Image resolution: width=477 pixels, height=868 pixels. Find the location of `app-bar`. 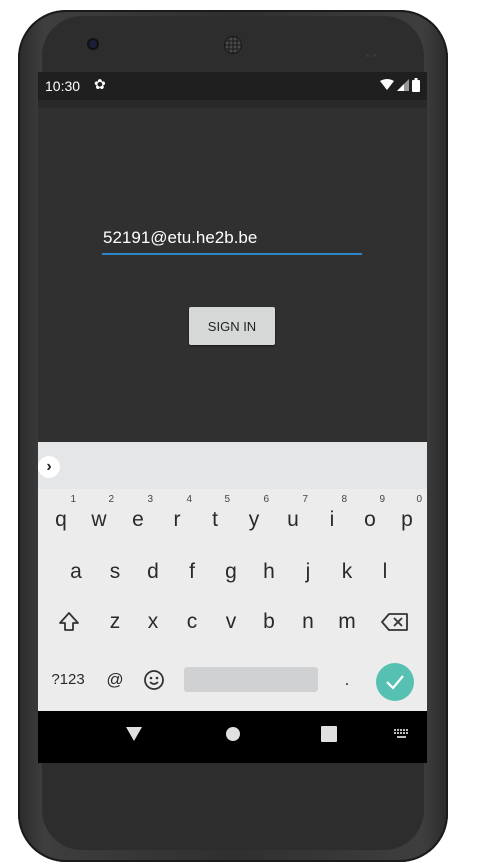

app-bar is located at coordinates (232, 104).